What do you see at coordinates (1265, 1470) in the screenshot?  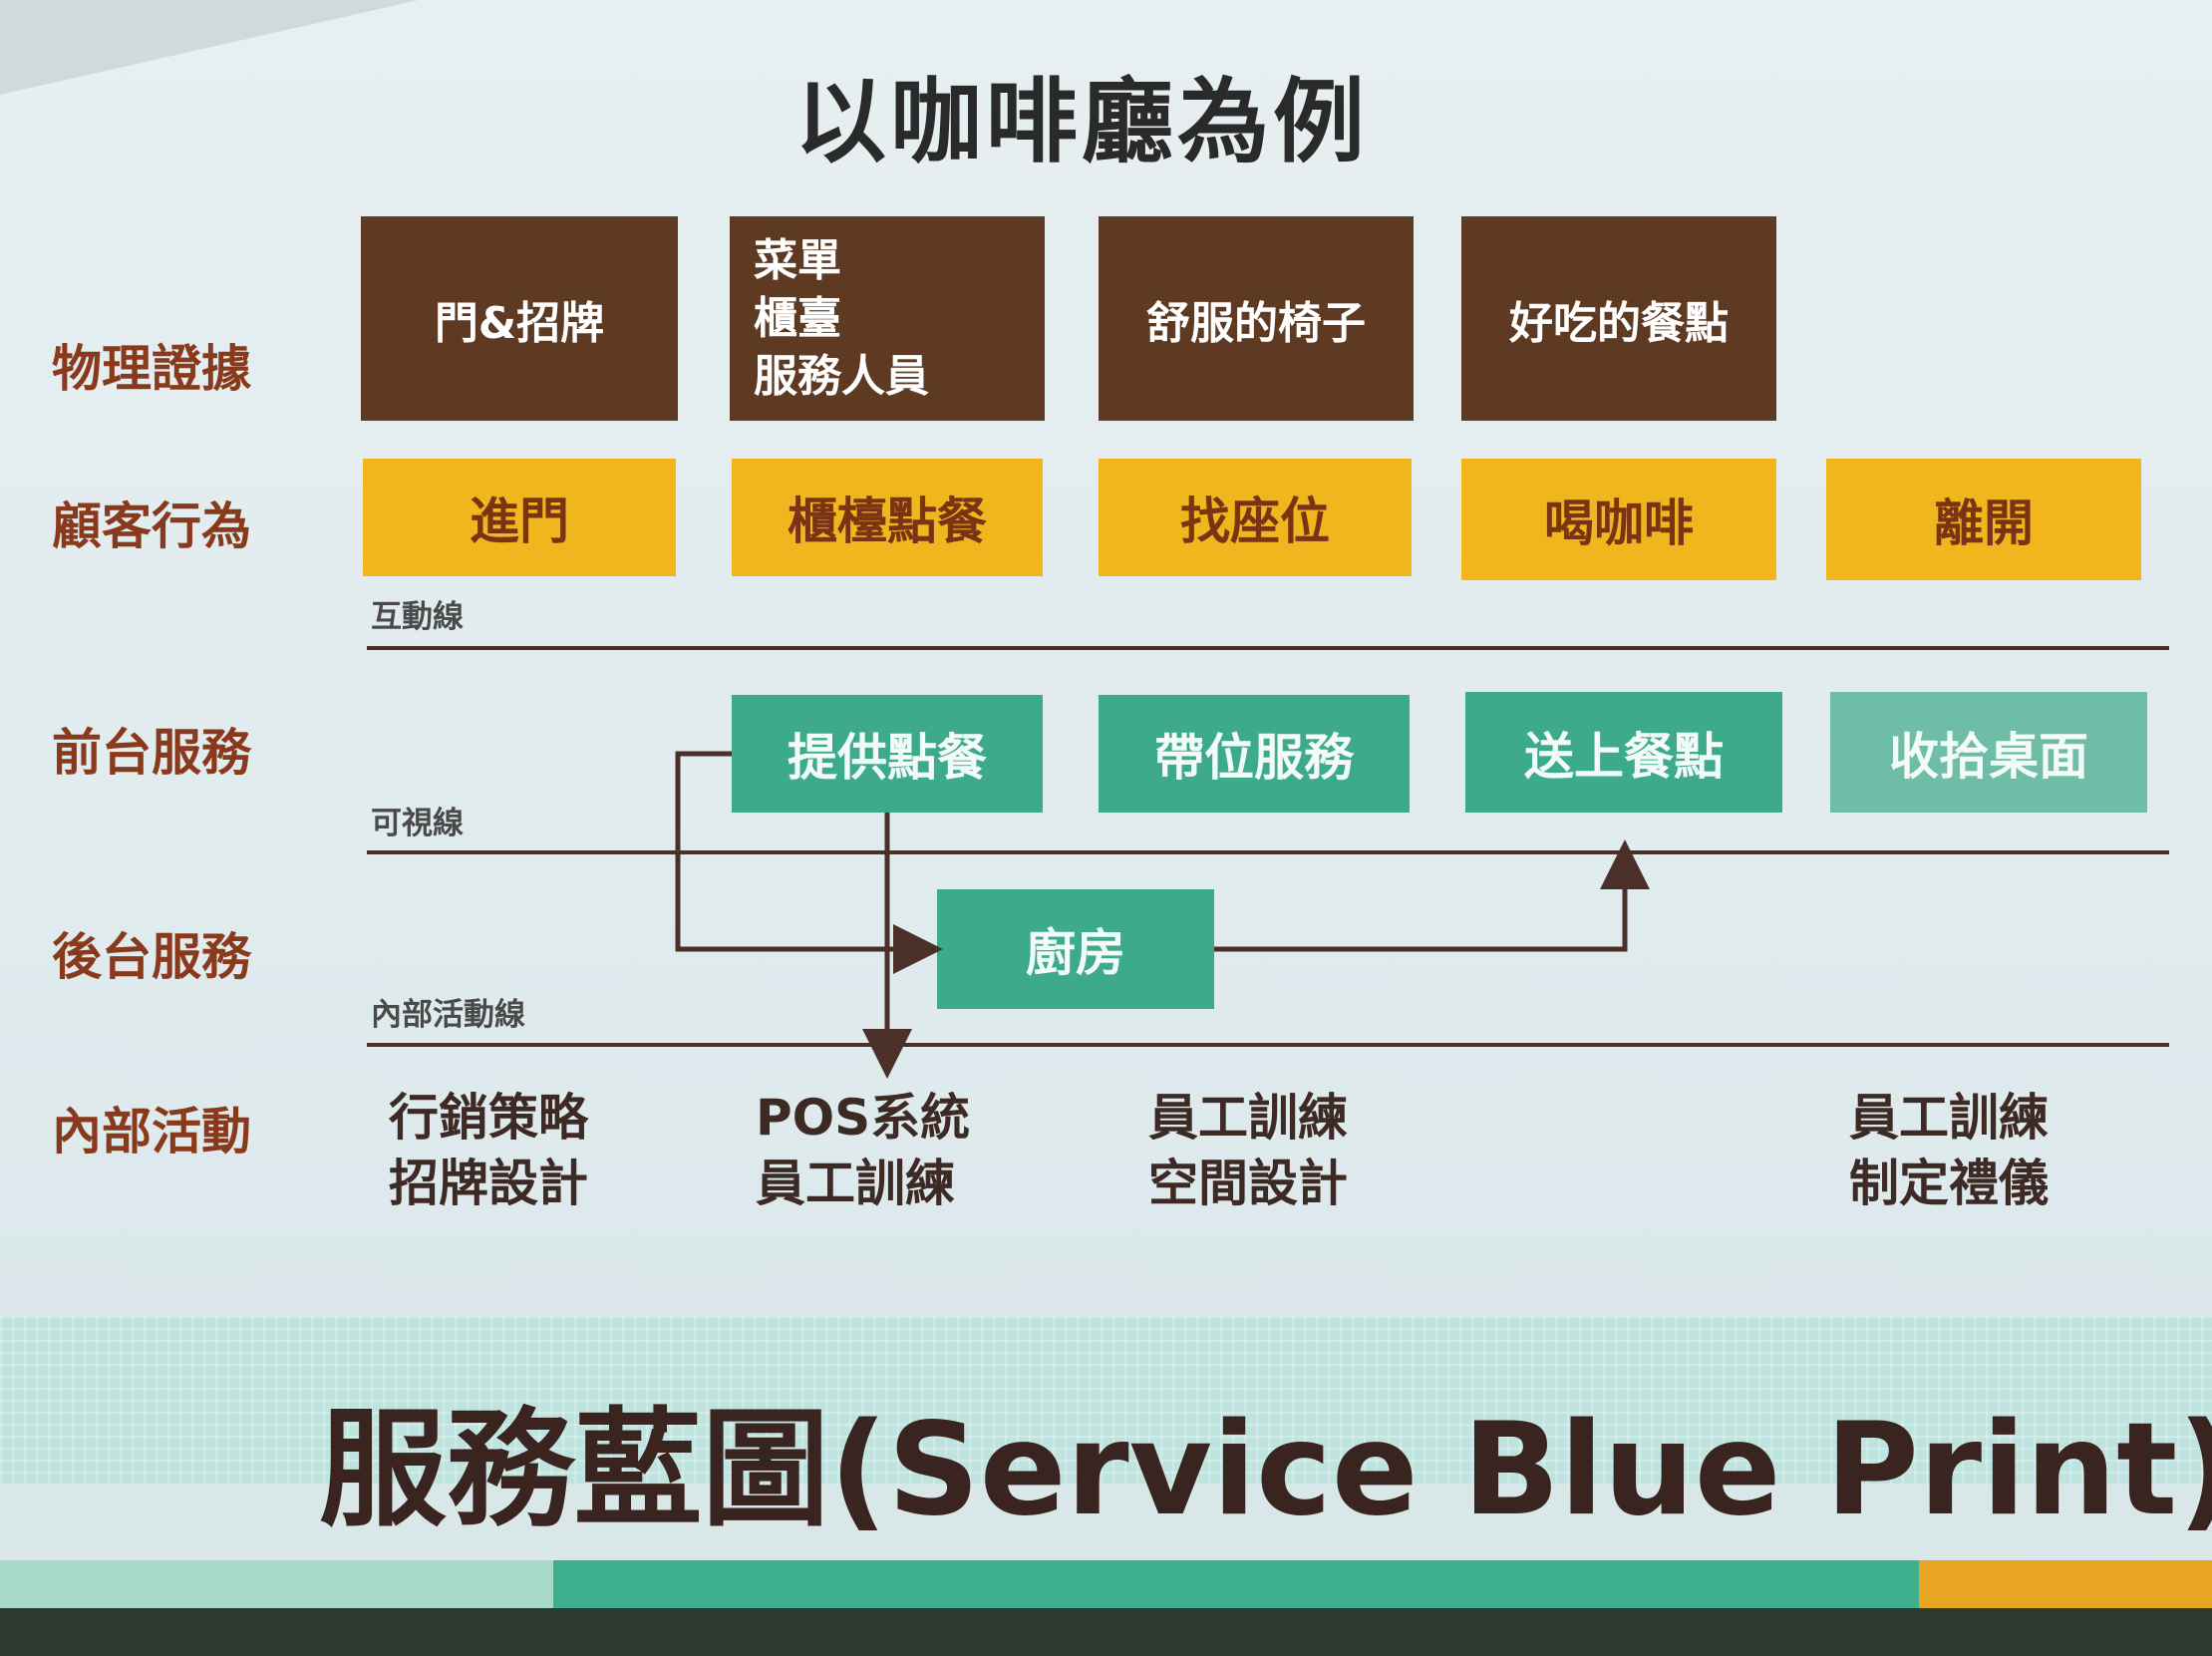 I see `footer-title: 服務藍圖(Service Blue Print)` at bounding box center [1265, 1470].